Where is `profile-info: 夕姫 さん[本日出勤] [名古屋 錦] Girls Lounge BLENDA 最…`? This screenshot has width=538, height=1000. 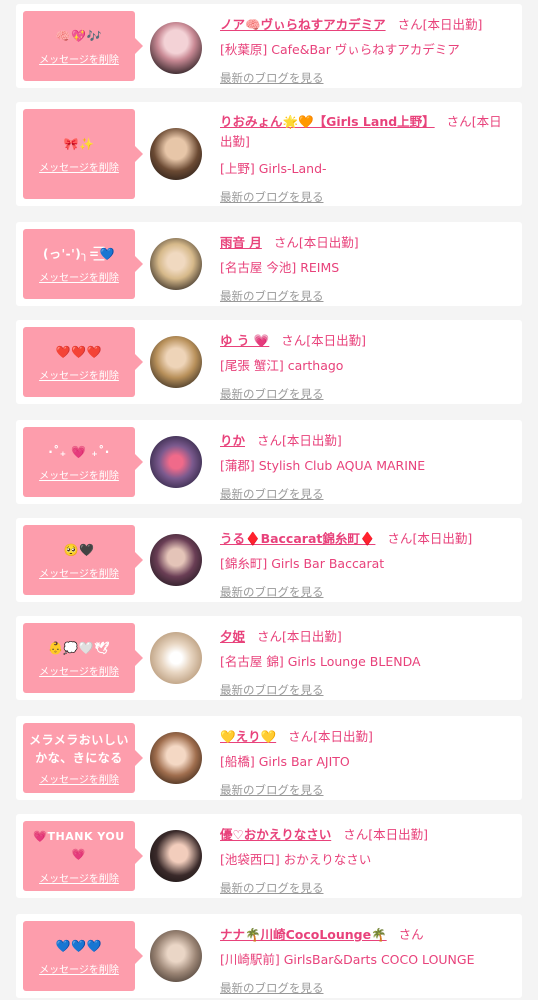
profile-info: 夕姫 さん[本日出勤] [名古屋 錦] Girls Lounge BLENDA 最… is located at coordinates (367, 662).